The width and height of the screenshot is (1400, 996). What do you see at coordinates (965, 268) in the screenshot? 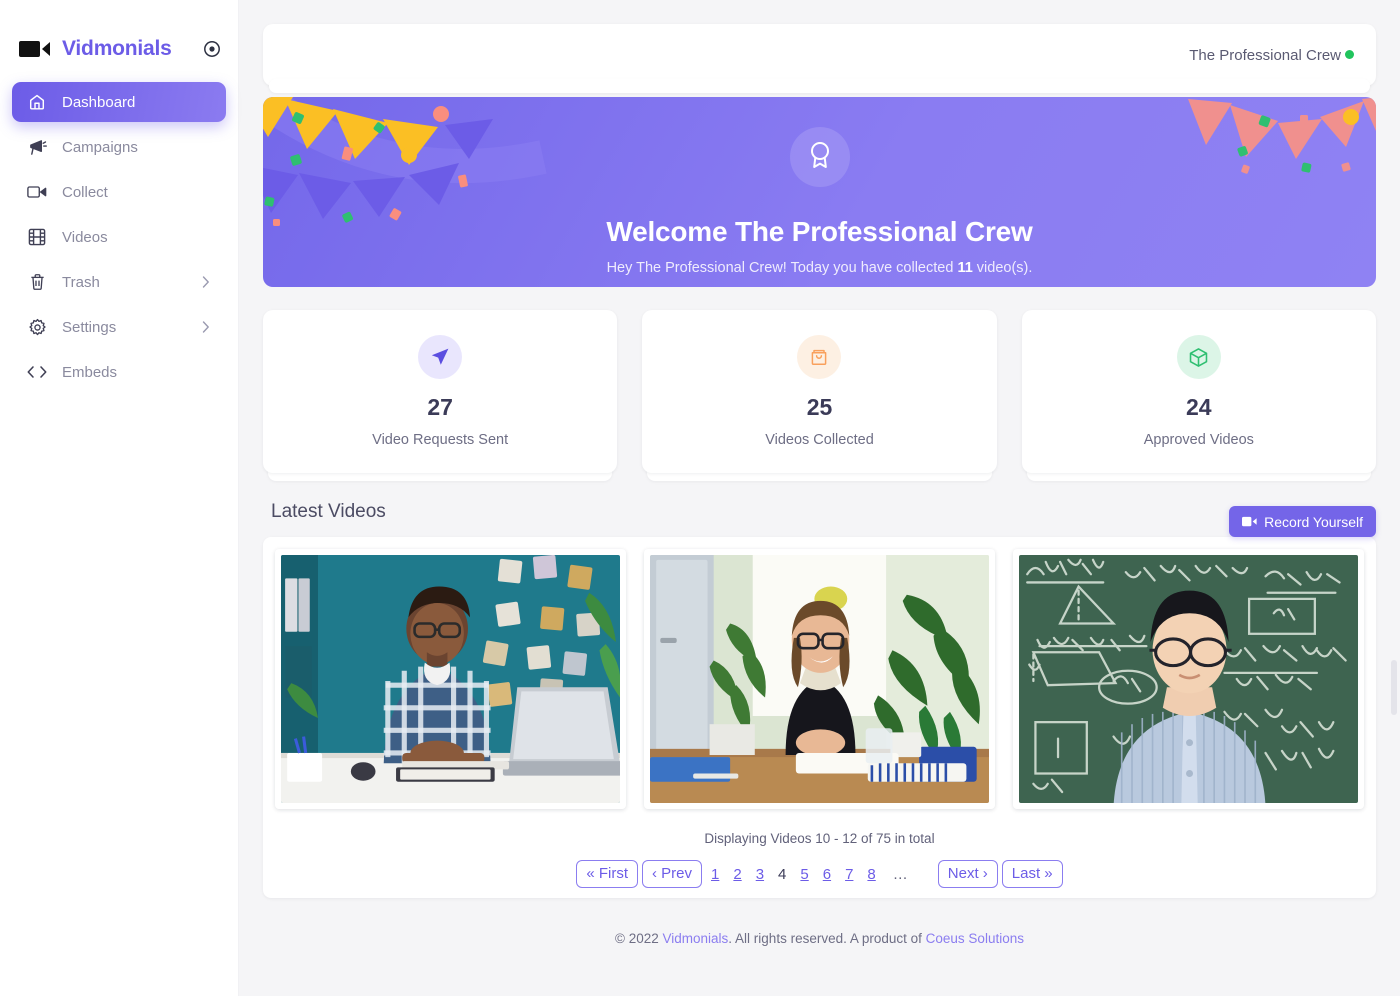
I see `welcome-video-count: 11` at bounding box center [965, 268].